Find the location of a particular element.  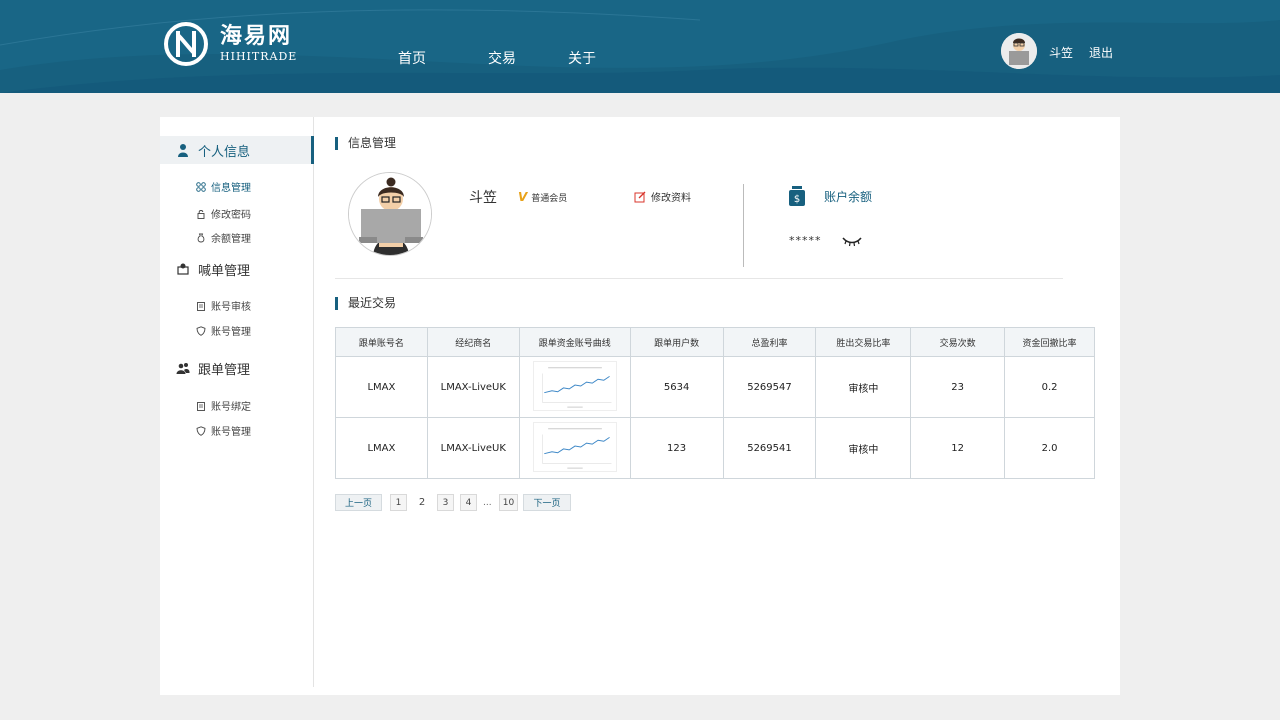

sidebar-item-account-bind: 账号绑定 is located at coordinates (223, 405).